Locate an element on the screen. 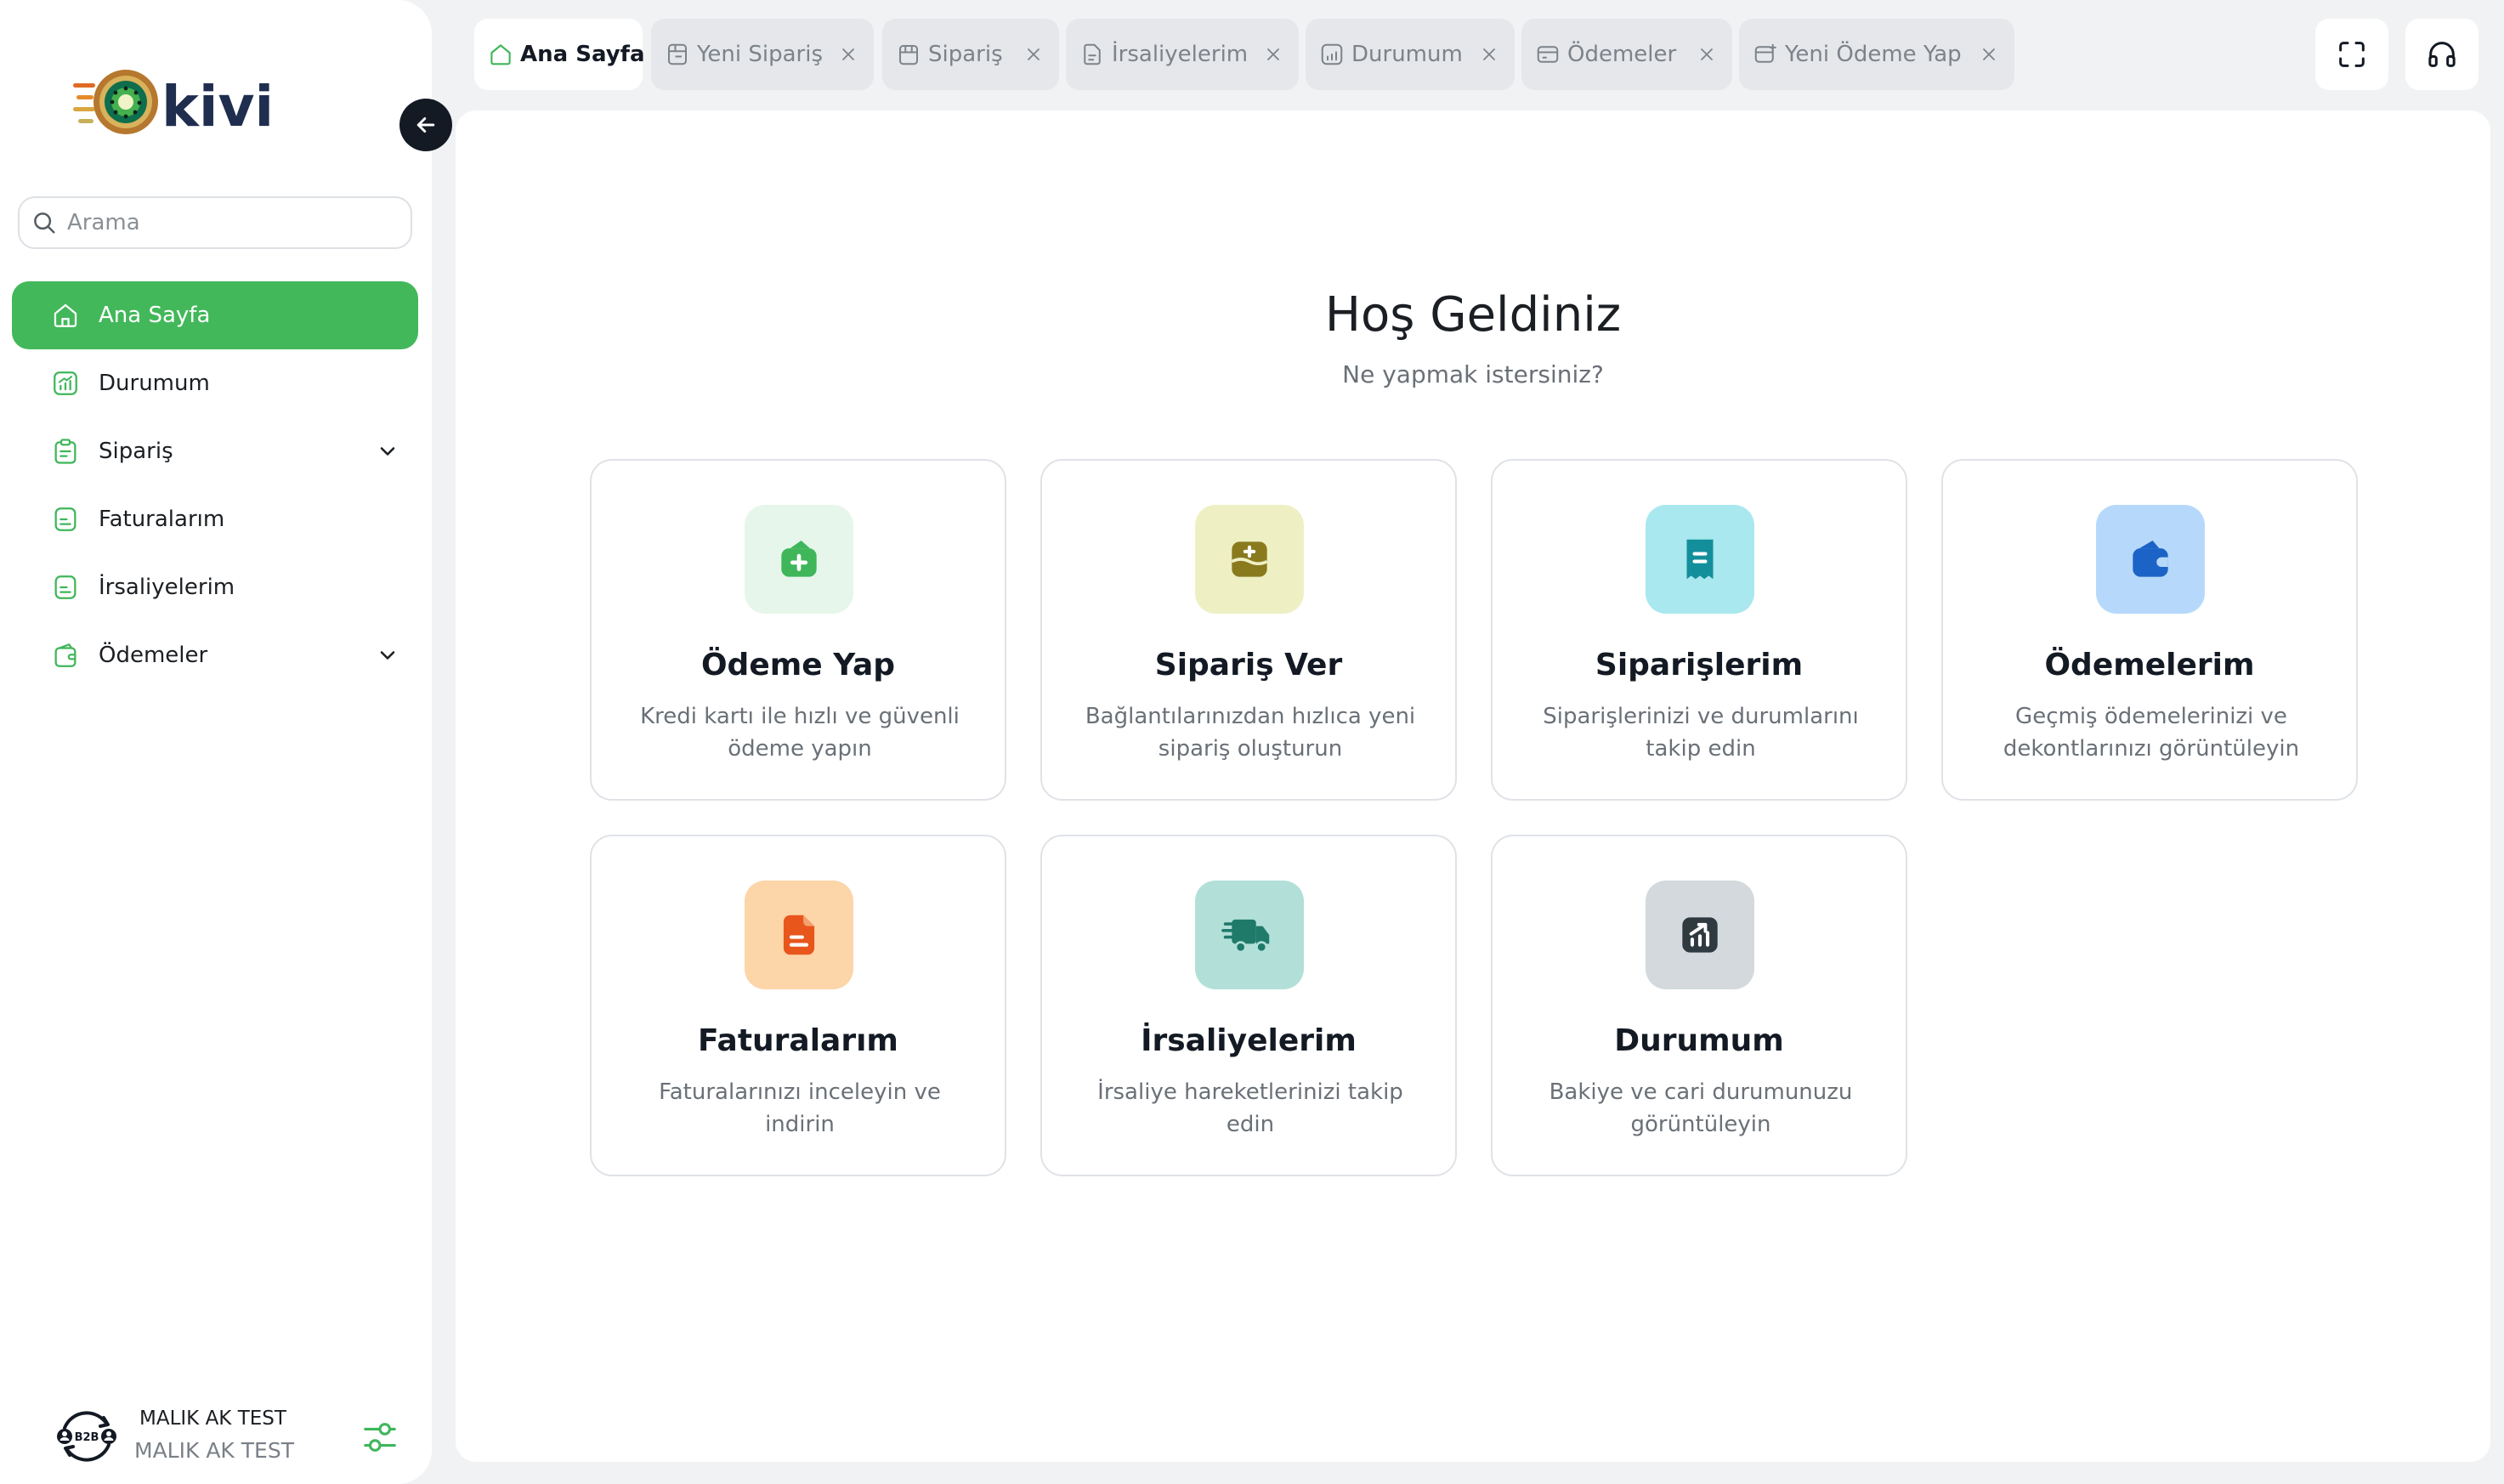  headphones-icon is located at coordinates (2442, 54).